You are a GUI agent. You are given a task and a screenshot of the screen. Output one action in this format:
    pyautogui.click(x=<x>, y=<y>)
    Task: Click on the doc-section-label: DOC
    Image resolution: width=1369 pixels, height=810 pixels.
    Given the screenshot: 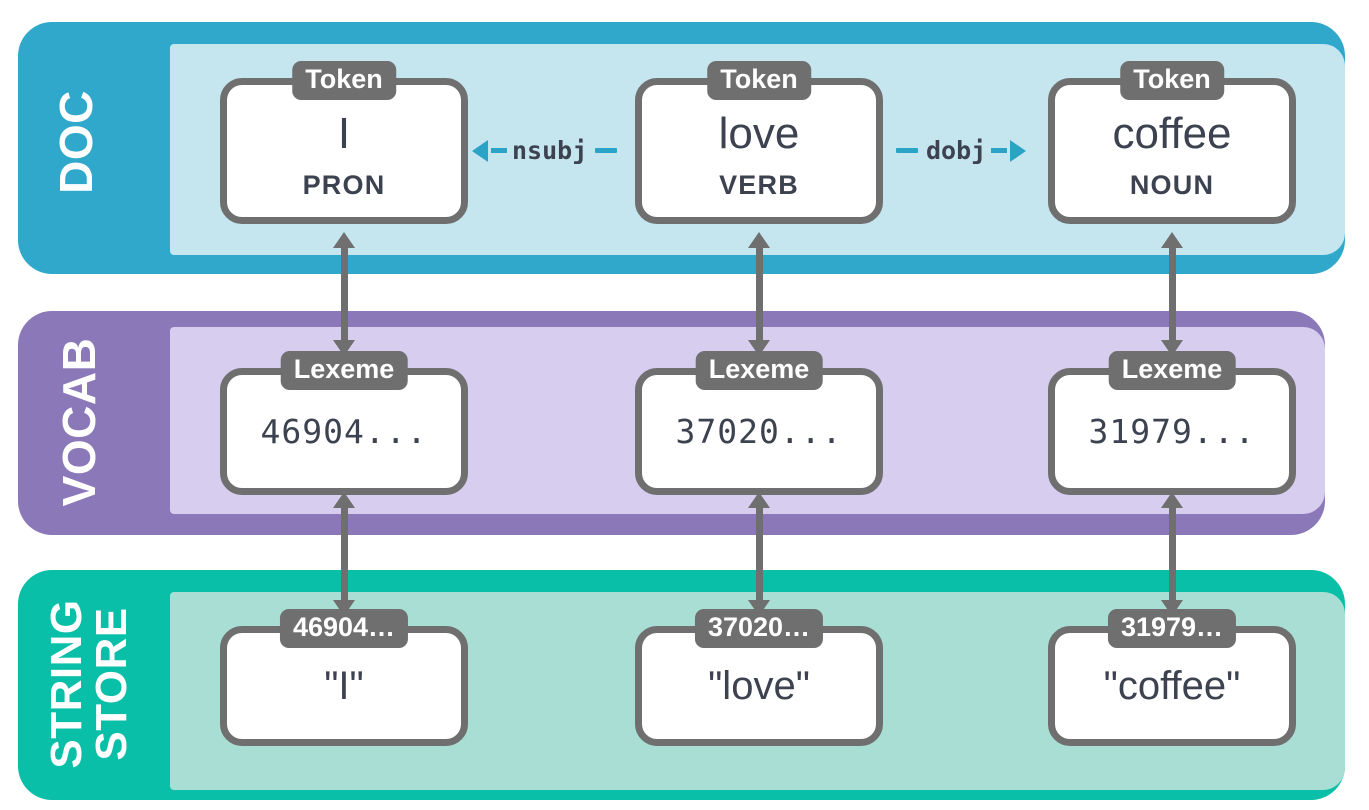 What is the action you would take?
    pyautogui.click(x=76, y=142)
    